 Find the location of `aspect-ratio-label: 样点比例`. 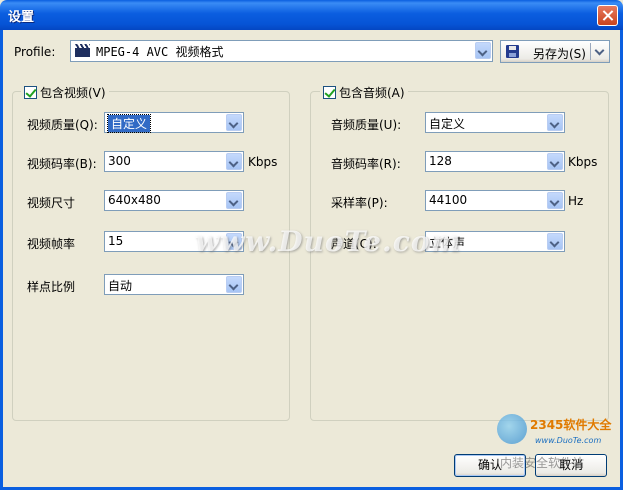

aspect-ratio-label: 样点比例 is located at coordinates (51, 287).